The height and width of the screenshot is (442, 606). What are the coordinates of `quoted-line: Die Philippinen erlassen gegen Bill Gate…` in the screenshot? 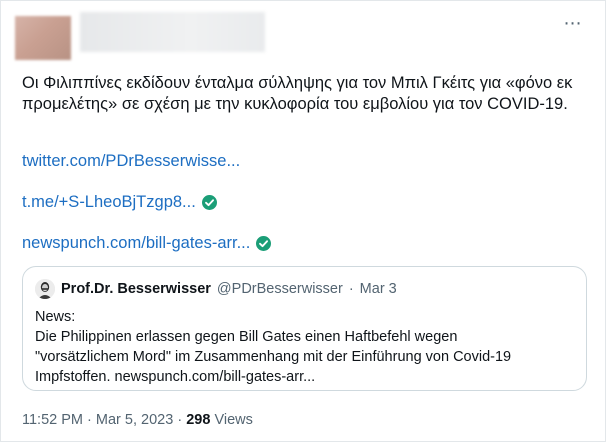 It's located at (246, 337).